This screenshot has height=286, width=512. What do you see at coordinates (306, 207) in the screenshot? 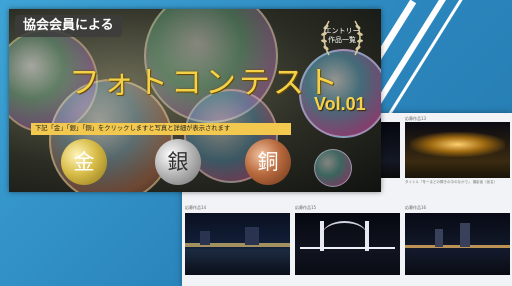
I see `entry-title: 応募作品15` at bounding box center [306, 207].